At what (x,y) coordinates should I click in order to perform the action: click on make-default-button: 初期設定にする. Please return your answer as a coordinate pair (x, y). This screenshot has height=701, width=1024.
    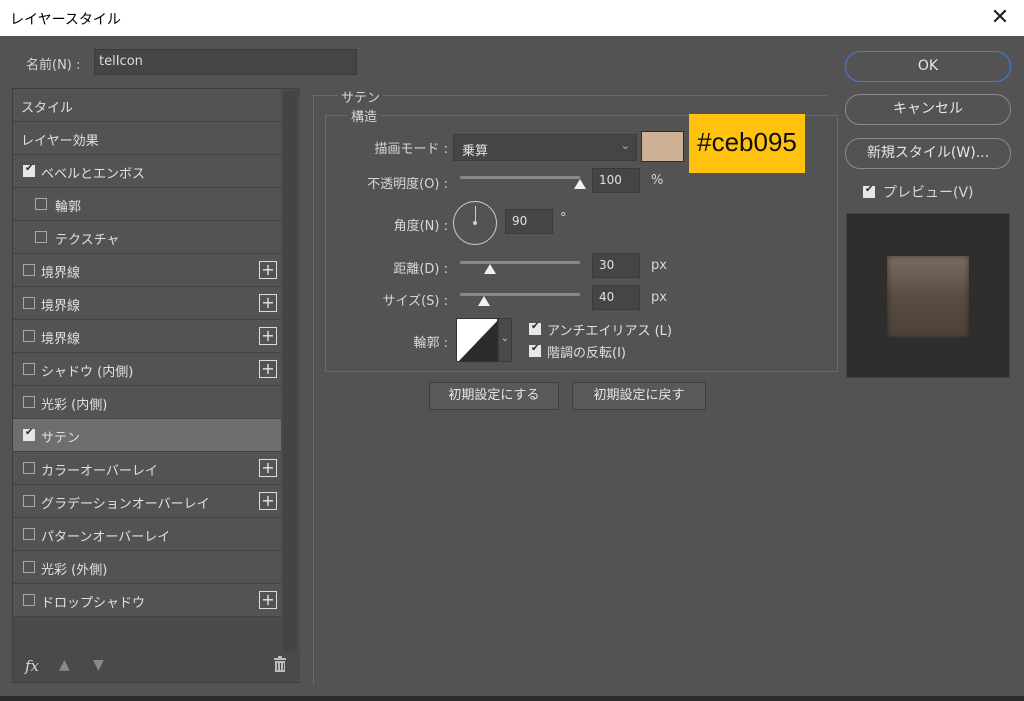
    Looking at the image, I should click on (494, 396).